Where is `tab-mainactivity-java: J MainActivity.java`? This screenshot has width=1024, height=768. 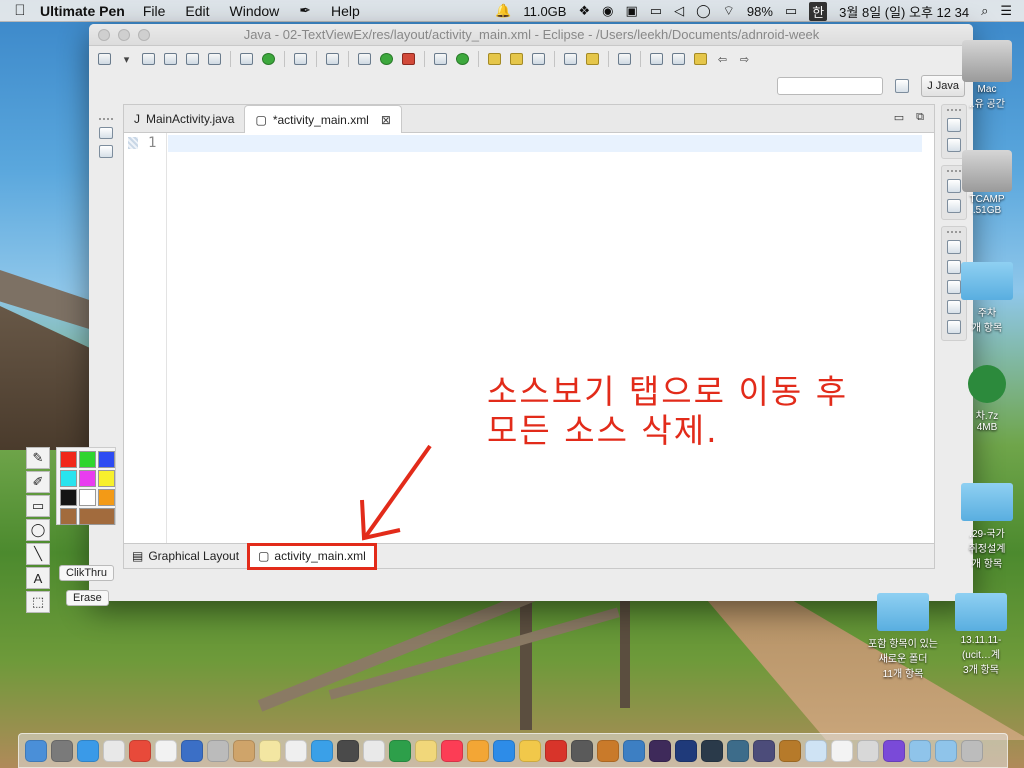
tab-mainactivity-java: J MainActivity.java is located at coordinates (184, 119).